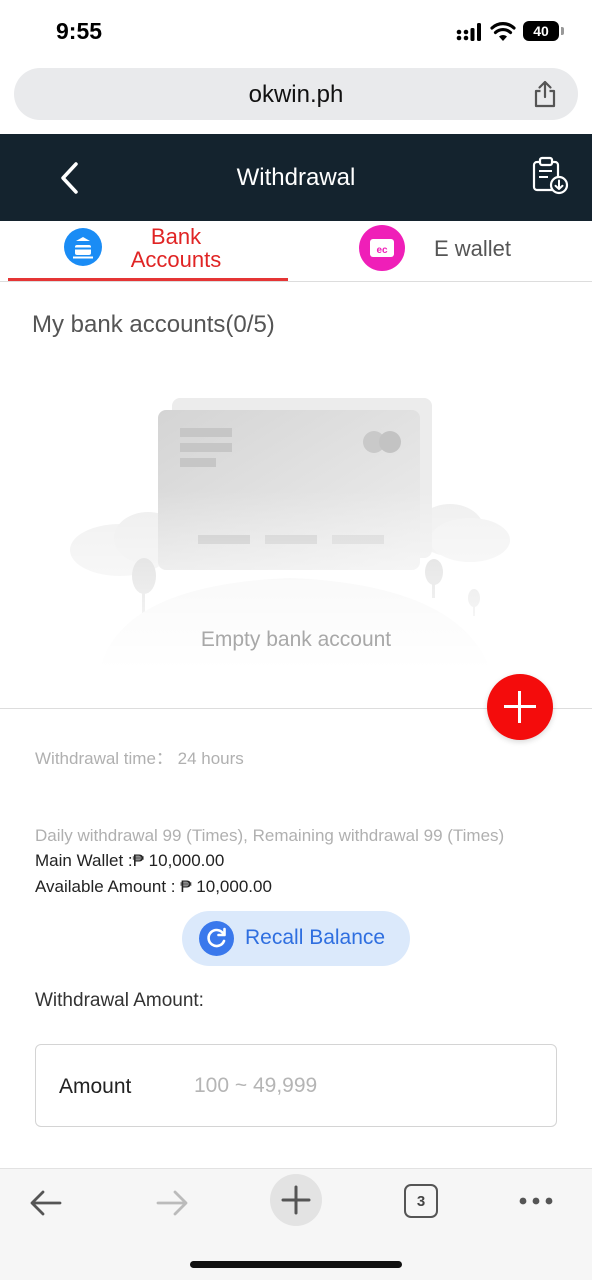  I want to click on bank-accounts-title: My bank accounts(0/5), so click(153, 324).